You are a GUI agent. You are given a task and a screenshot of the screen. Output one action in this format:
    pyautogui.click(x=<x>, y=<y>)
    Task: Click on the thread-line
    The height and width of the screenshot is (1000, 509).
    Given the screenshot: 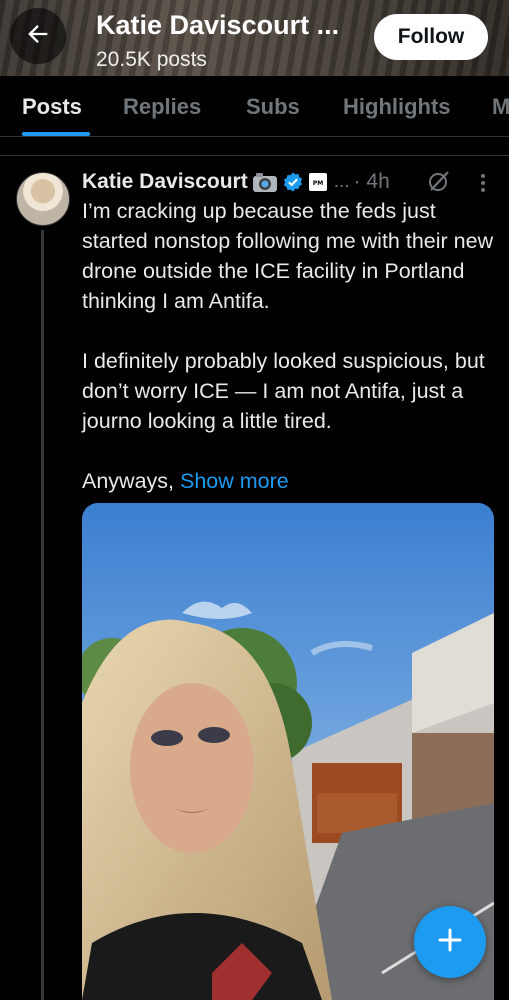 What is the action you would take?
    pyautogui.click(x=42, y=615)
    